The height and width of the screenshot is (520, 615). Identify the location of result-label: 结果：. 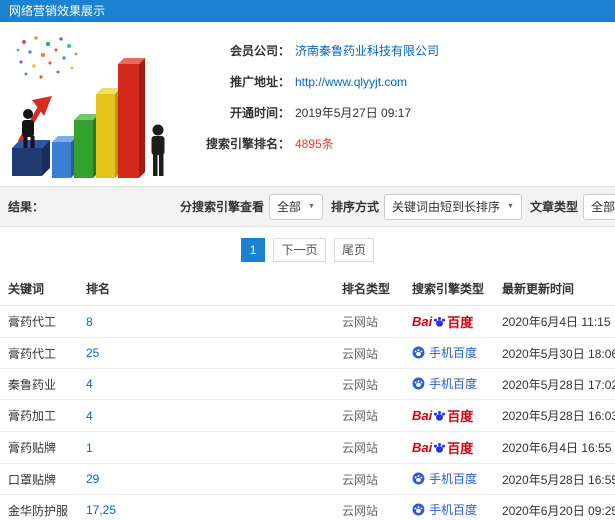
(26, 207).